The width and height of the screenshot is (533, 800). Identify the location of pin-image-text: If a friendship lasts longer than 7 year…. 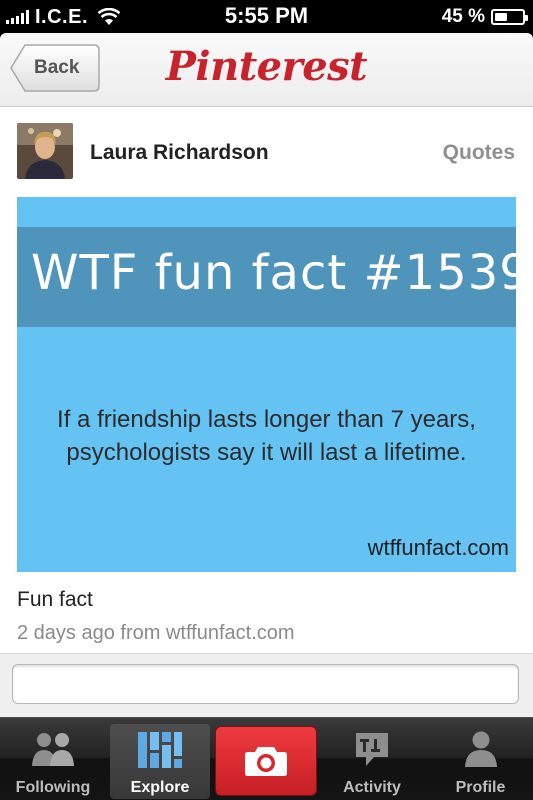
(266, 436).